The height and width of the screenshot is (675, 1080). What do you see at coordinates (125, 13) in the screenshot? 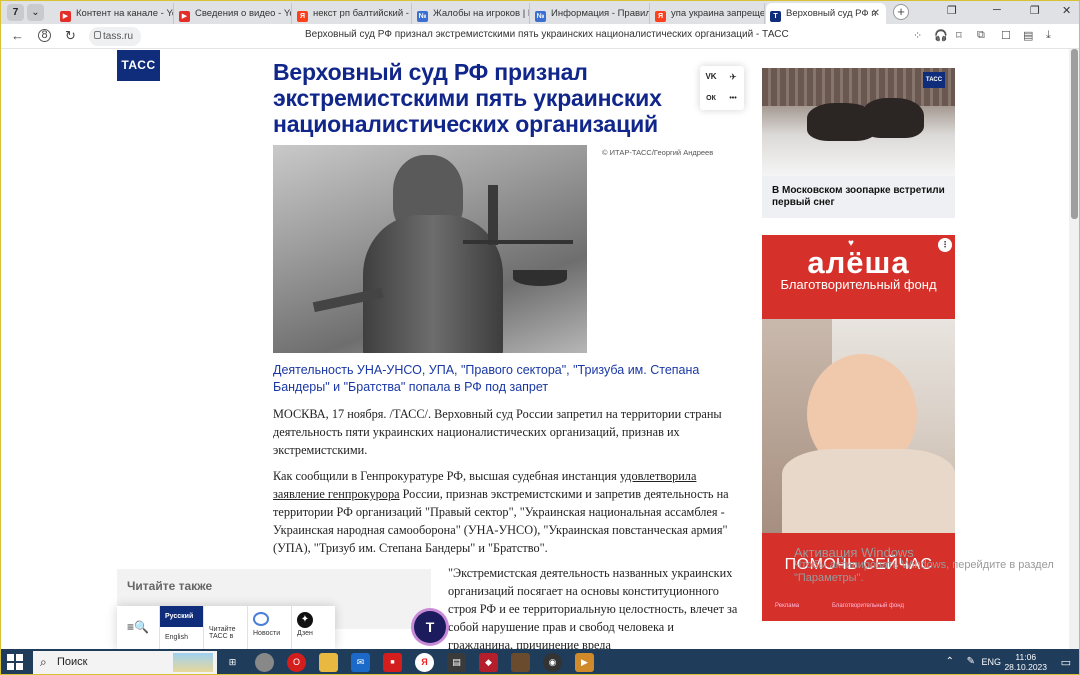
I see `tab-title: Контент на канале - You` at bounding box center [125, 13].